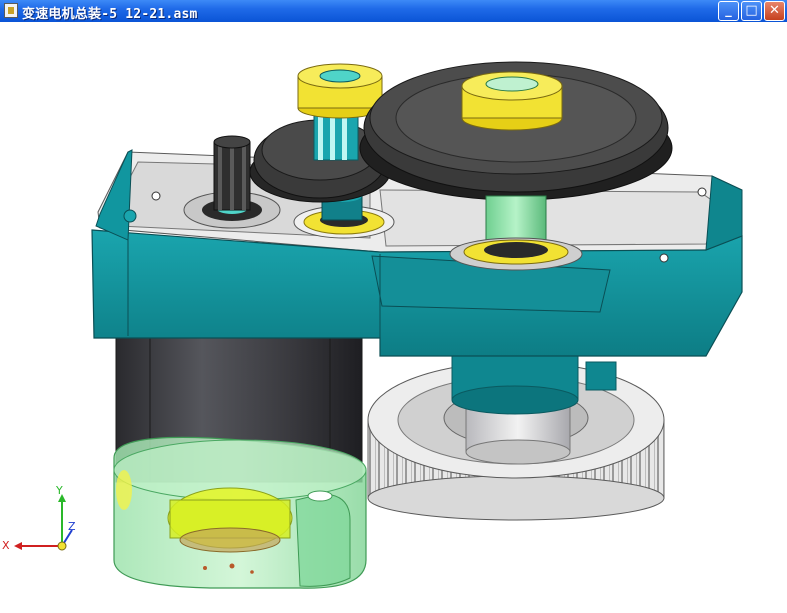 The height and width of the screenshot is (613, 787). What do you see at coordinates (240, 512) in the screenshot?
I see `motor-end-cap` at bounding box center [240, 512].